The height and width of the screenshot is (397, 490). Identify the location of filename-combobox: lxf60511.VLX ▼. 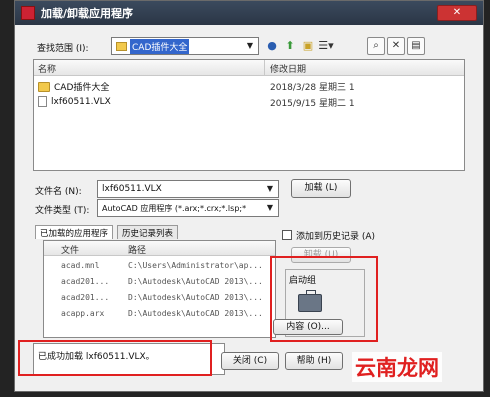
(188, 189).